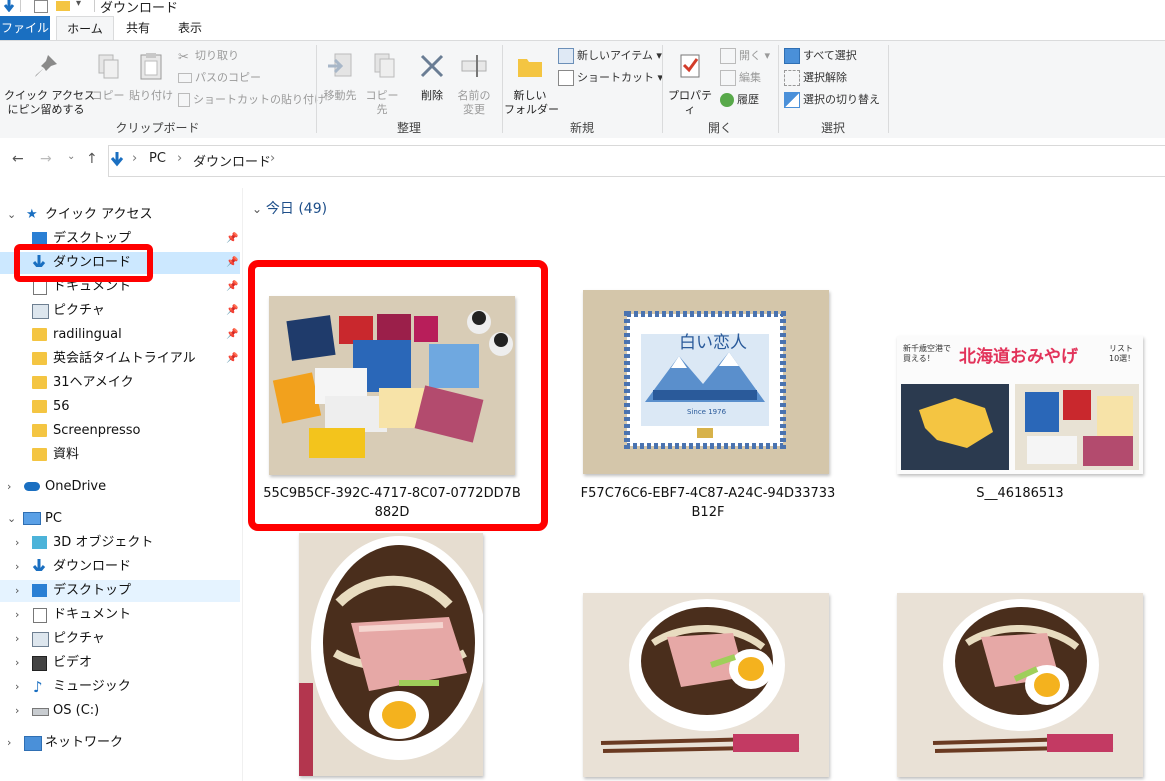  Describe the element at coordinates (739, 100) in the screenshot. I see `history-button: 履歴` at that location.